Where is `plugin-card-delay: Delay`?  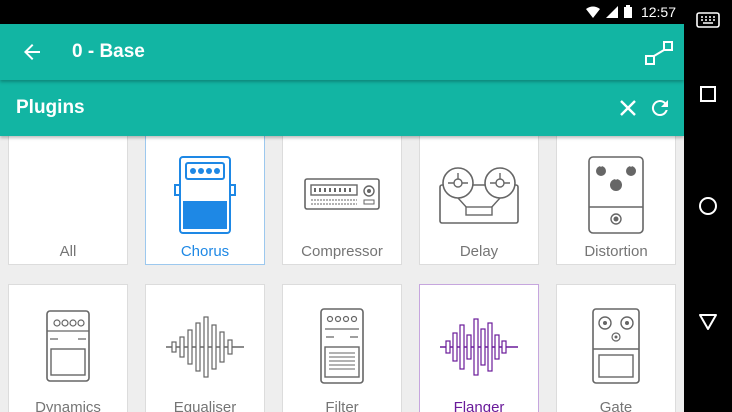
plugin-card-delay: Delay is located at coordinates (479, 196).